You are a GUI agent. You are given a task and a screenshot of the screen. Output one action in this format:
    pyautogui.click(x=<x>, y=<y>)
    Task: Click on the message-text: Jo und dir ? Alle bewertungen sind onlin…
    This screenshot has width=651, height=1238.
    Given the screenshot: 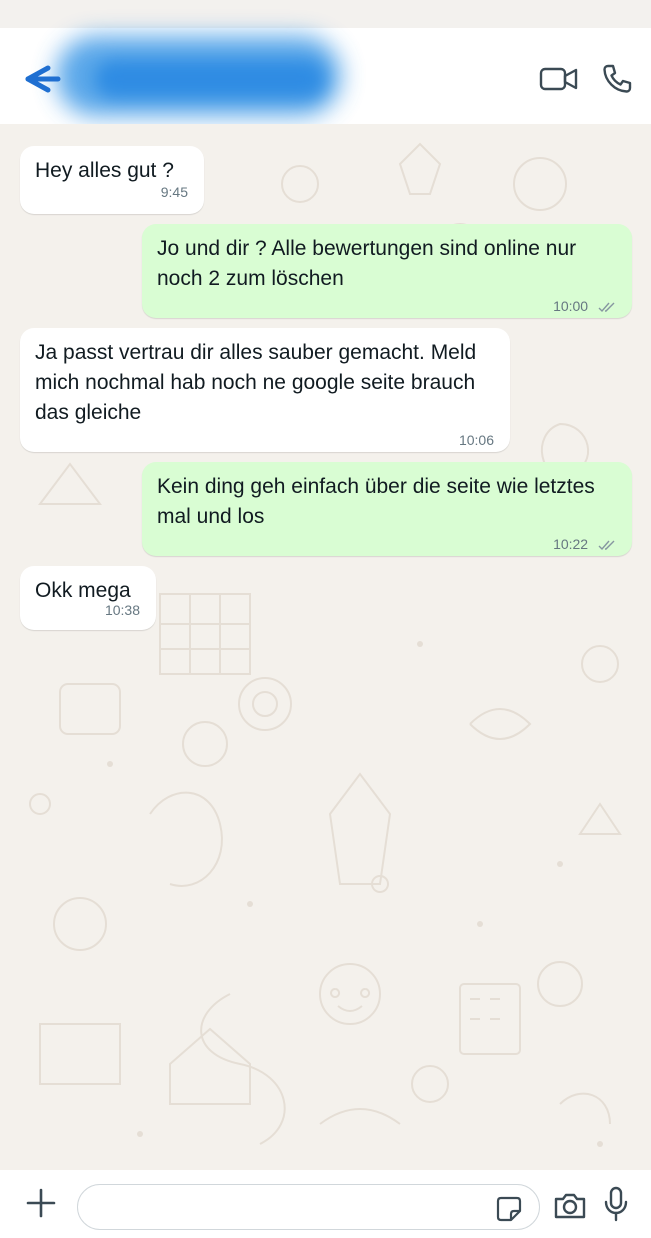 What is the action you would take?
    pyautogui.click(x=367, y=263)
    